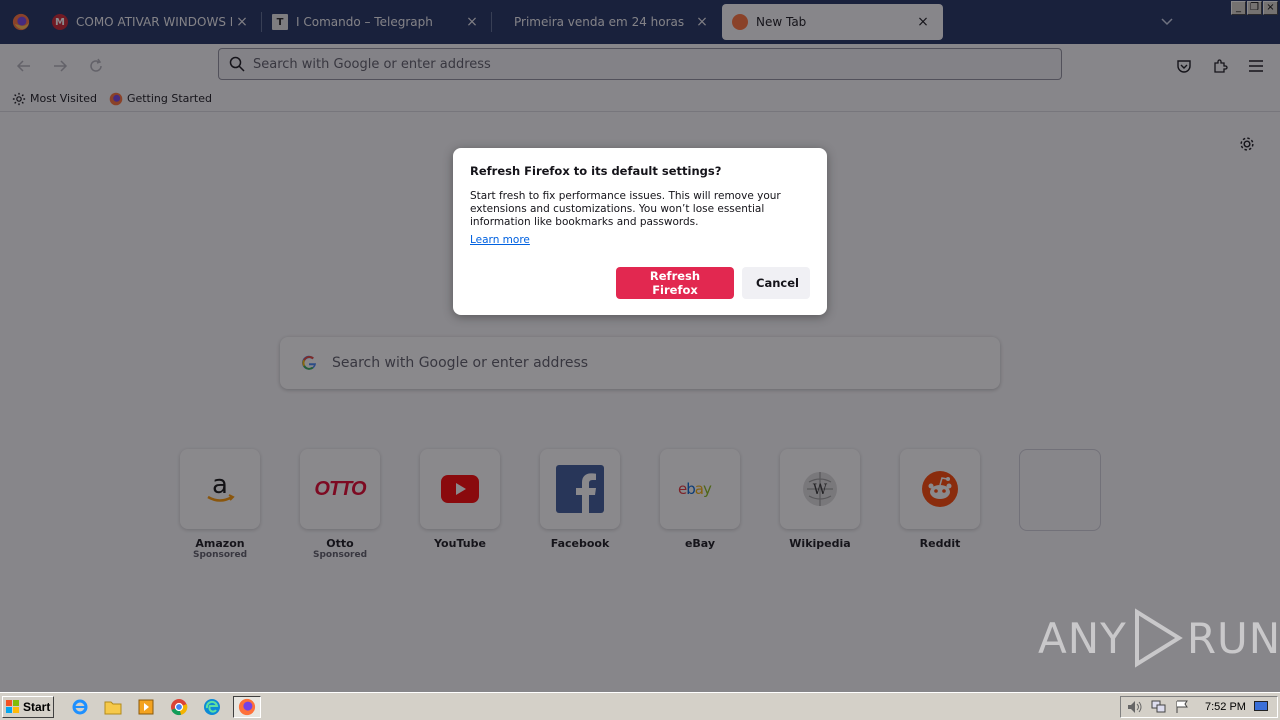 The width and height of the screenshot is (1280, 720). I want to click on start-label: Start, so click(37, 706).